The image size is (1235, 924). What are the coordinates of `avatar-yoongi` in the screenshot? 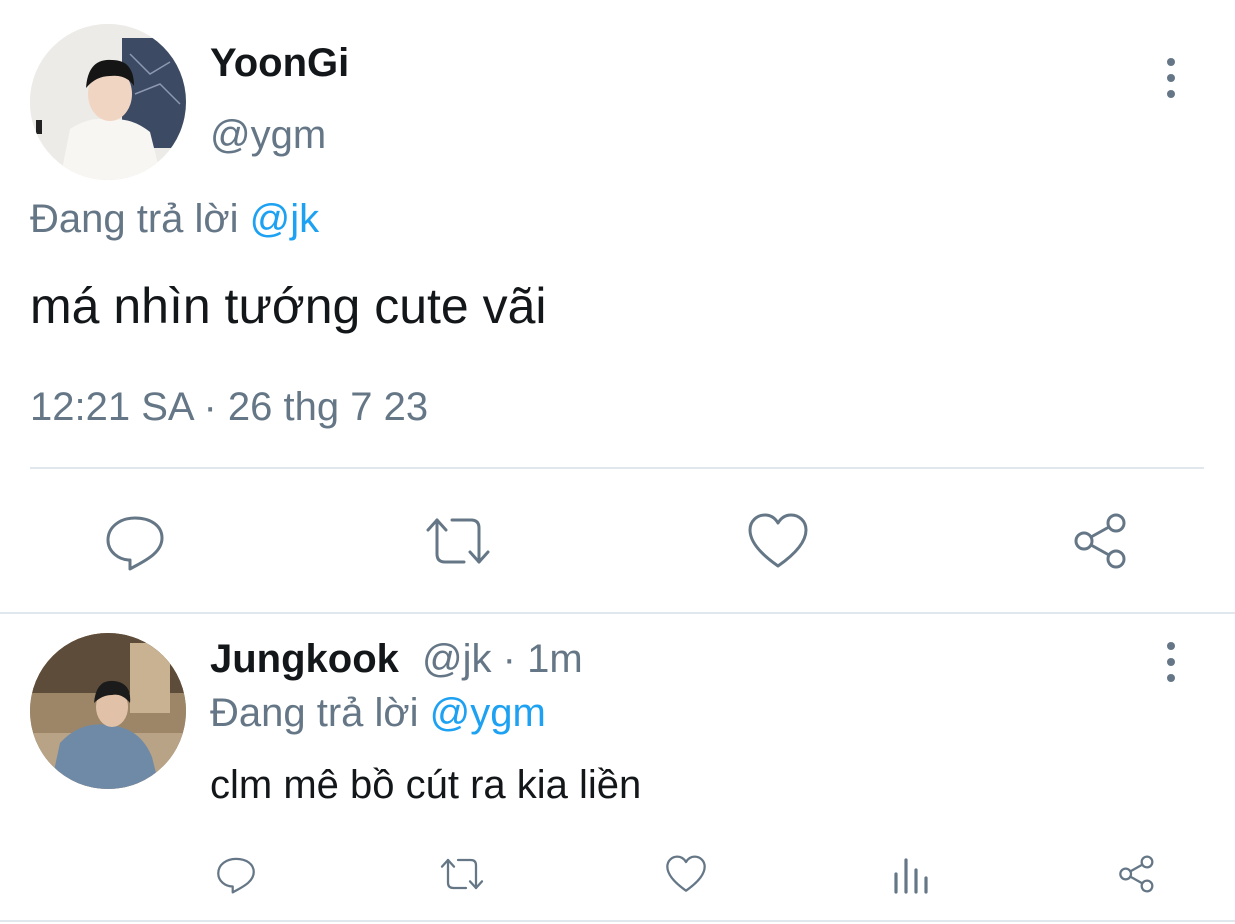 It's located at (108, 102).